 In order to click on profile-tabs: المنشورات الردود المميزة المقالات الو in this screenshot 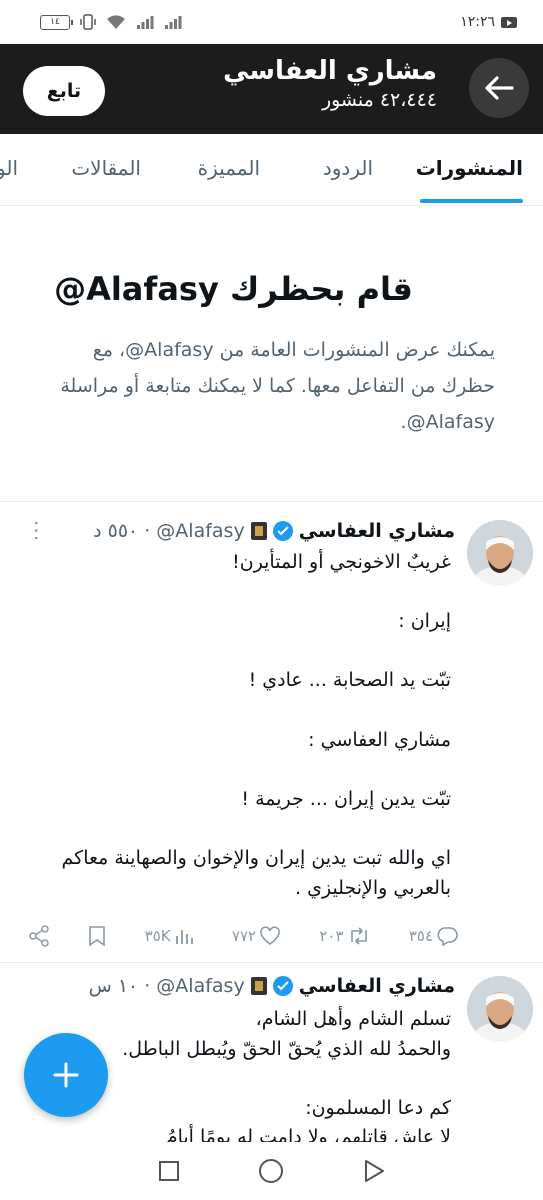, I will do `click(271, 170)`.